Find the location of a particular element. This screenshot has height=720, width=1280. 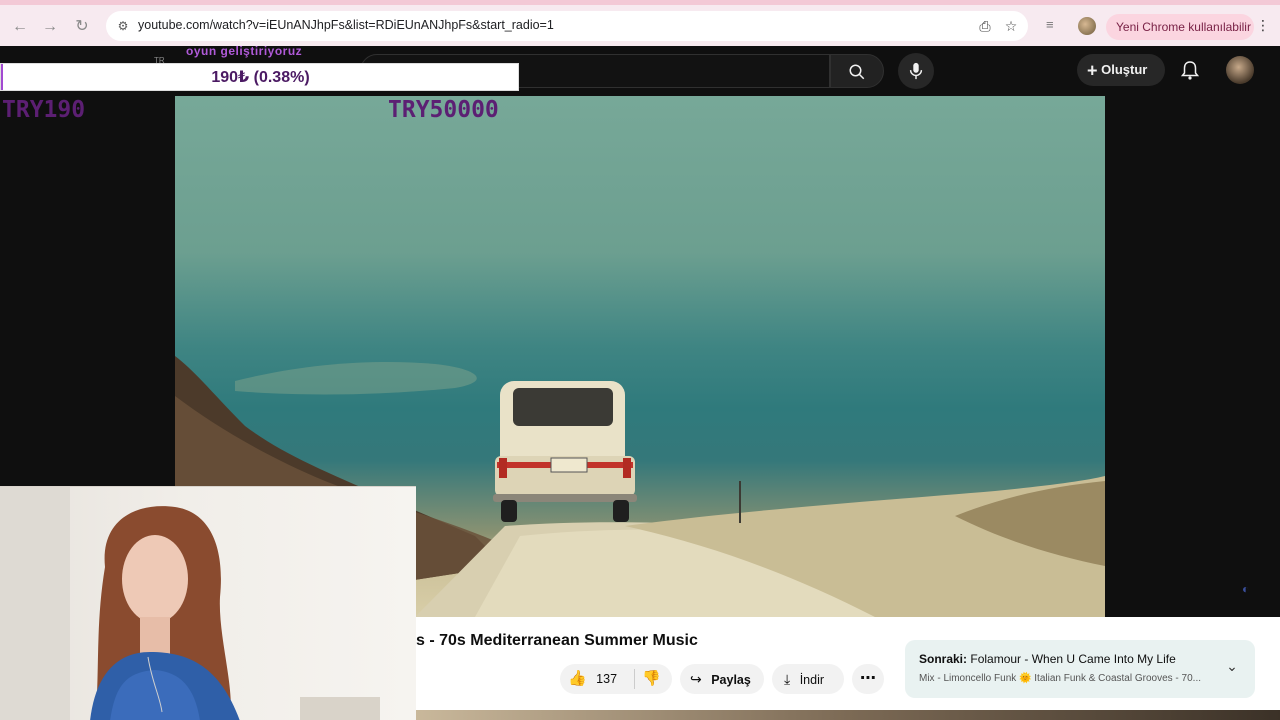

up-next-song: Folamour - When U Came Into My Life is located at coordinates (1073, 659).